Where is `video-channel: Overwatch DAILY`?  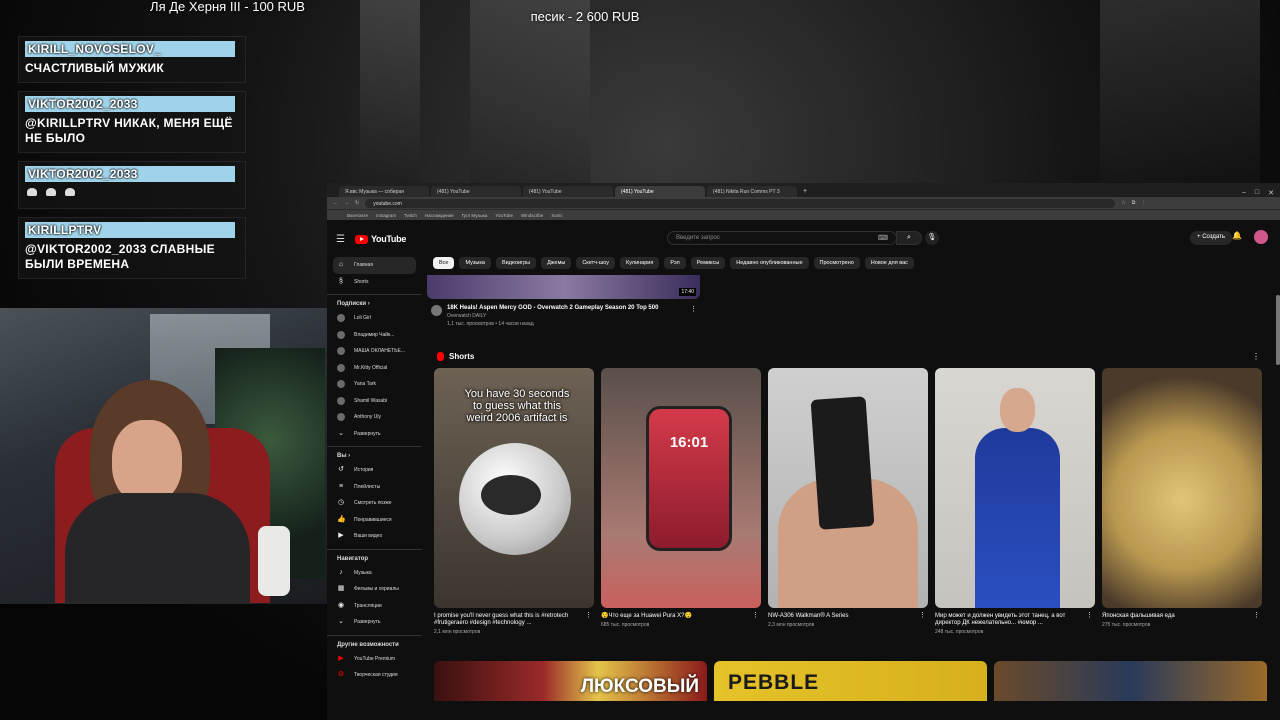
video-channel: Overwatch DAILY is located at coordinates (574, 316).